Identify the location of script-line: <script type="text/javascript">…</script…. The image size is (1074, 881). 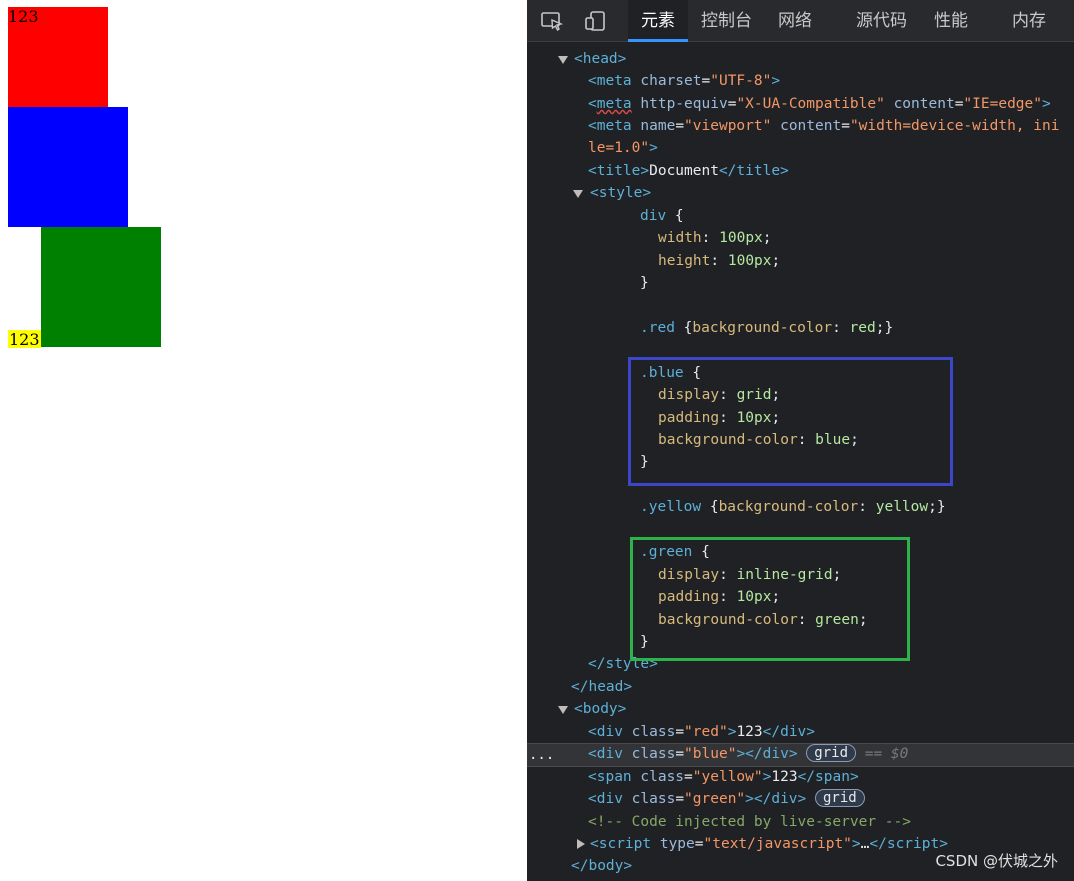
(769, 844).